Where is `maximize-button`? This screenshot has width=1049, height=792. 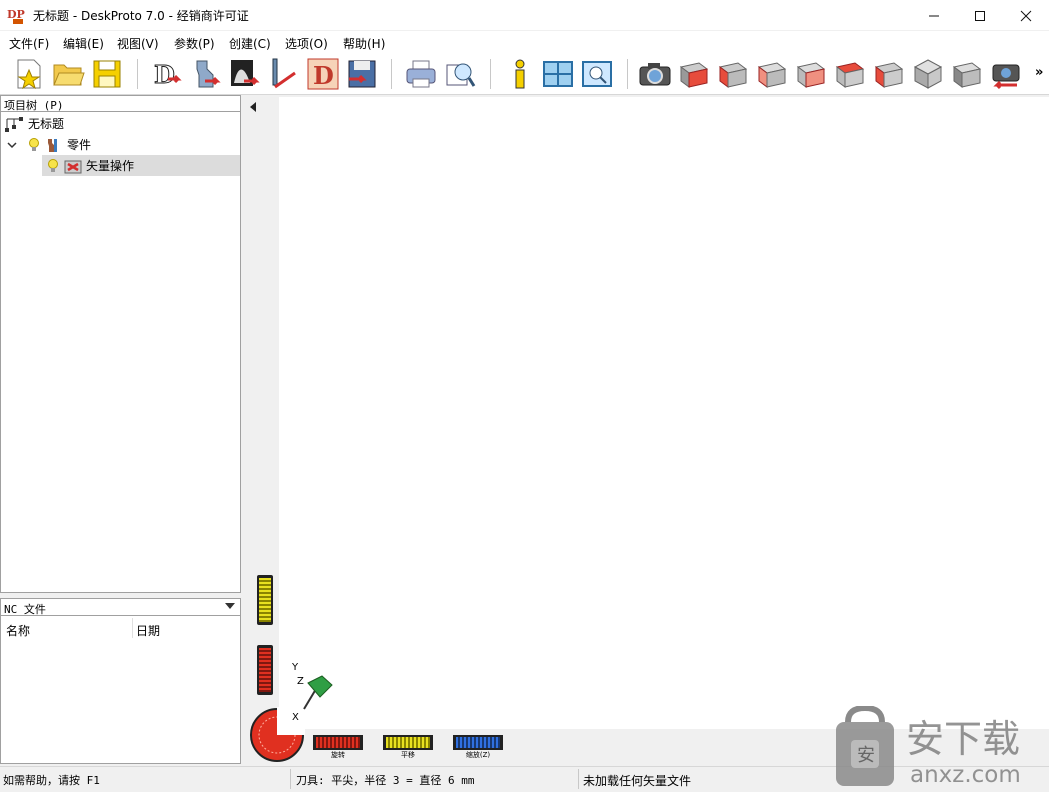
maximize-button is located at coordinates (980, 15).